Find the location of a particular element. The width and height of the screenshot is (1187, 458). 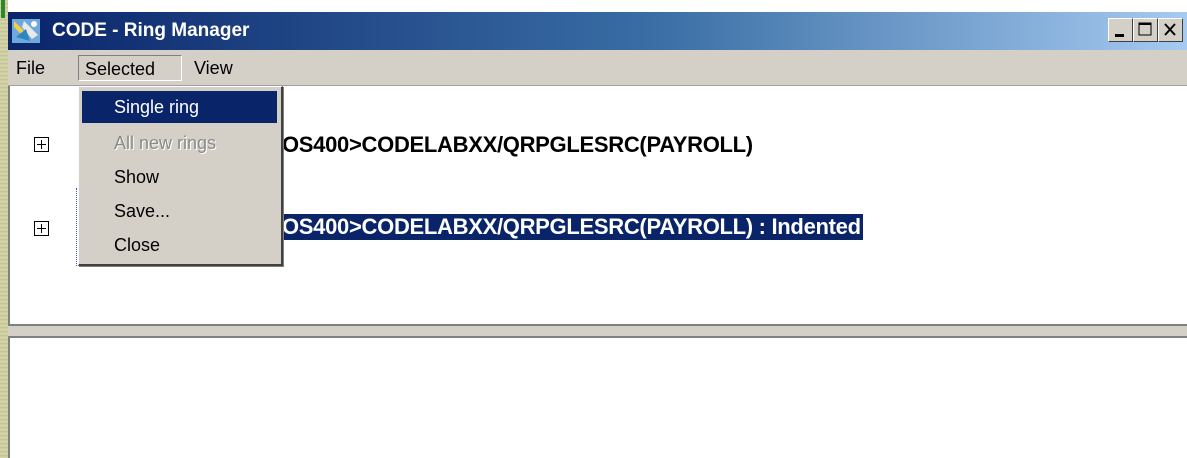

menu-item-all-new-rings: All new rings is located at coordinates (165, 143).